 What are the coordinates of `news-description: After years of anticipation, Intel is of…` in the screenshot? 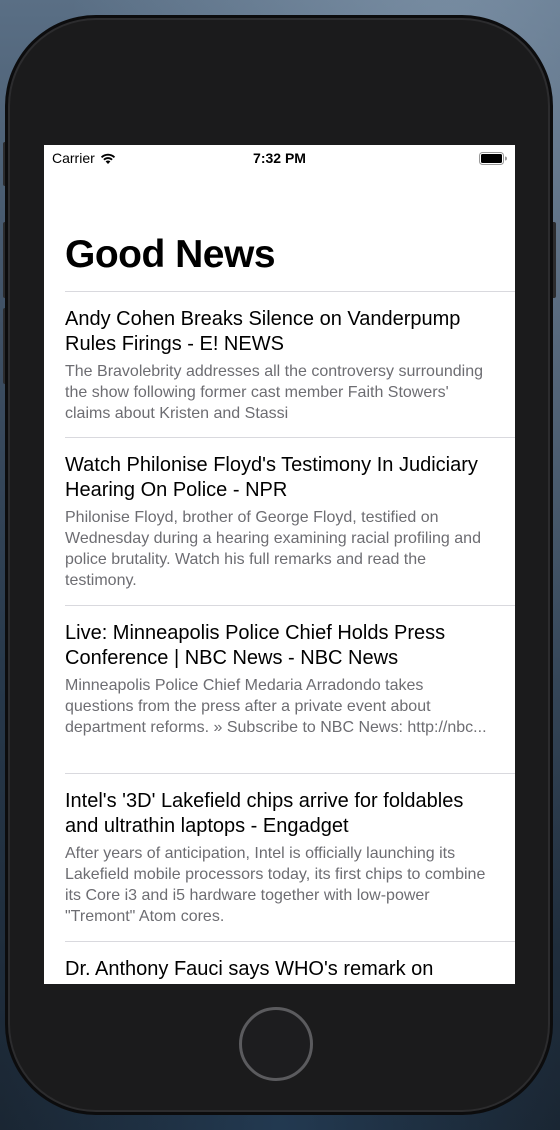 It's located at (275, 885).